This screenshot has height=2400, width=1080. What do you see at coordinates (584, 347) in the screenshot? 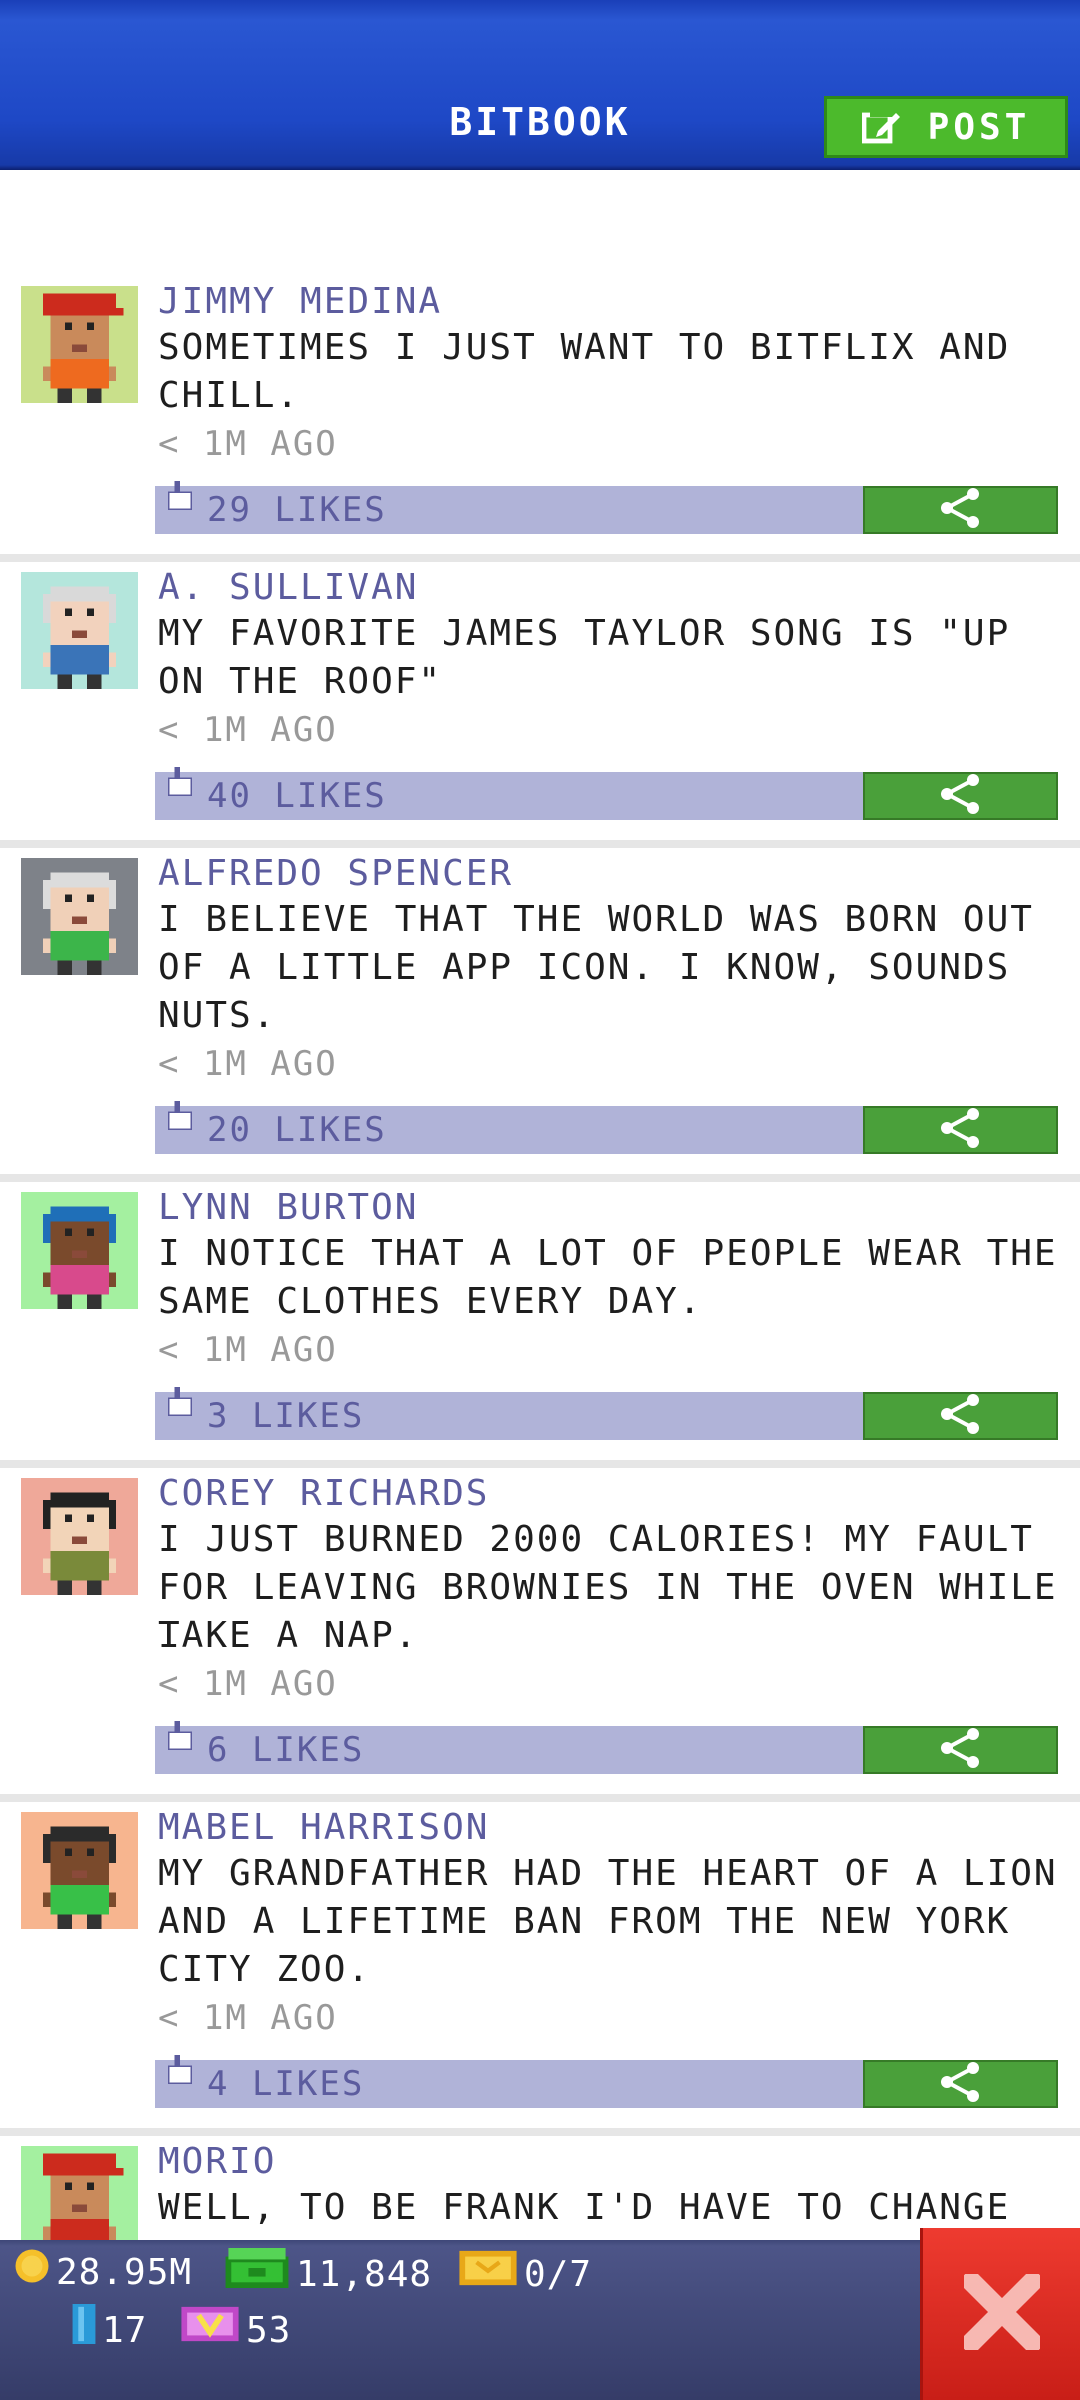
I see `post-text-line: SOMETIMES I JUST WANT TO BITFLIX AND` at bounding box center [584, 347].